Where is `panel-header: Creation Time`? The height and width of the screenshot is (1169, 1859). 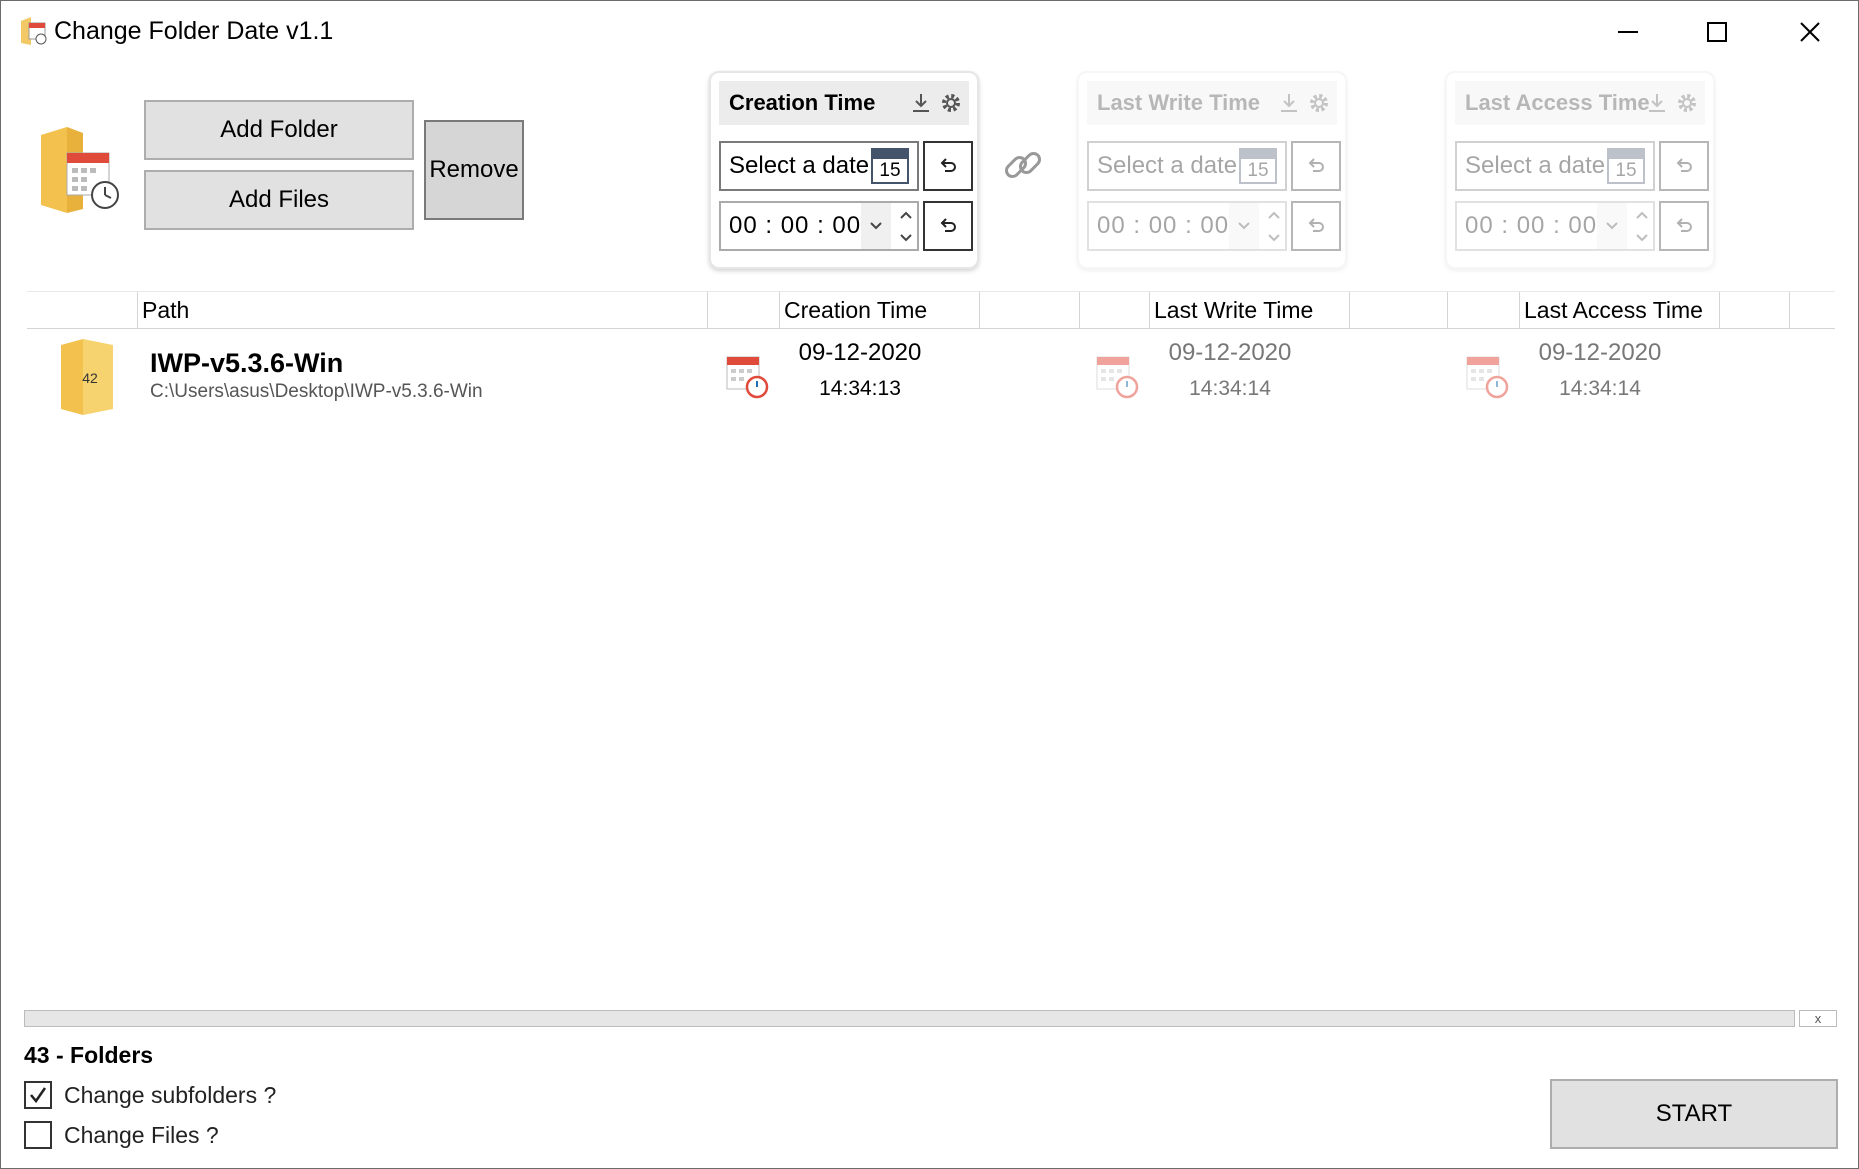
panel-header: Creation Time is located at coordinates (844, 103).